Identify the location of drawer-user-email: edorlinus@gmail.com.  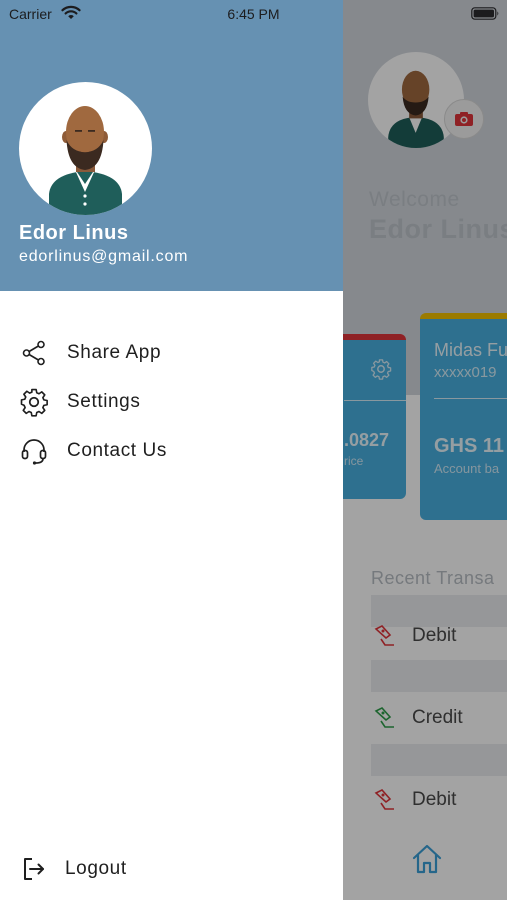
(104, 256).